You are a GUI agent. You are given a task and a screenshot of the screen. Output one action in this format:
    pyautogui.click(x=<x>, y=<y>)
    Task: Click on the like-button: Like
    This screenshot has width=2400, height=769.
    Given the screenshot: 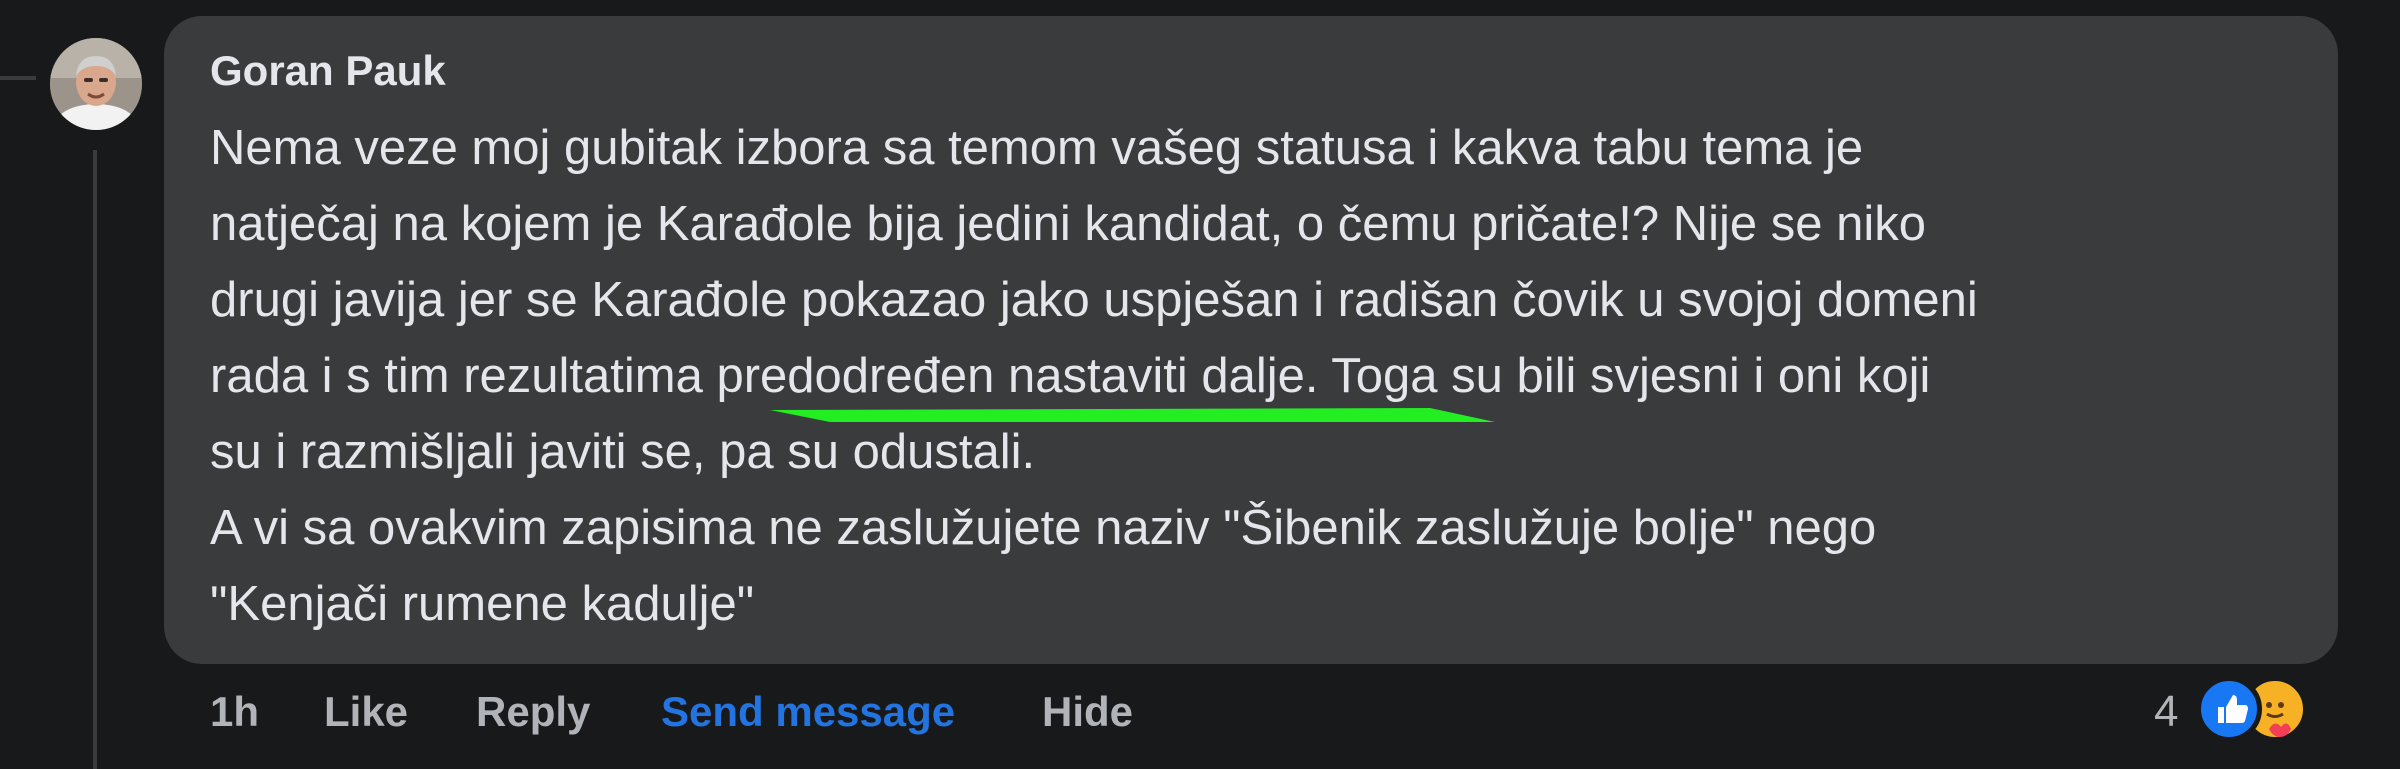 What is the action you would take?
    pyautogui.click(x=366, y=712)
    